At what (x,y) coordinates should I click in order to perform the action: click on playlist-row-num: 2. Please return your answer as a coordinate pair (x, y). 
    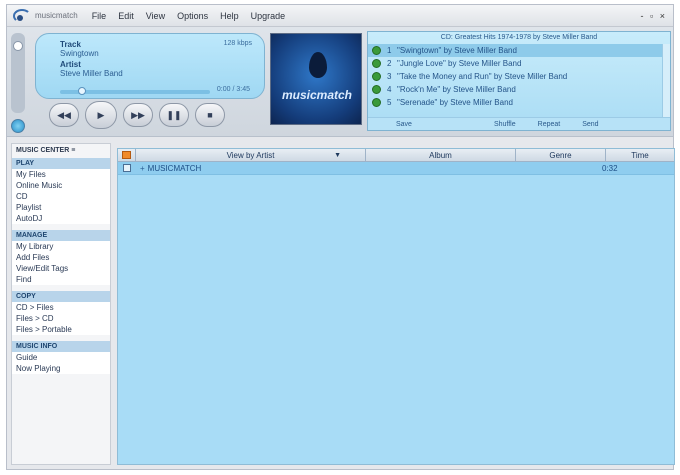
    Looking at the image, I should click on (389, 63).